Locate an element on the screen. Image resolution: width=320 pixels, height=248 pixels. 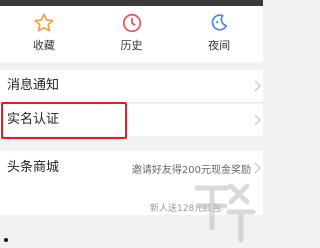
shortcut-label: 收藏 is located at coordinates (43, 45).